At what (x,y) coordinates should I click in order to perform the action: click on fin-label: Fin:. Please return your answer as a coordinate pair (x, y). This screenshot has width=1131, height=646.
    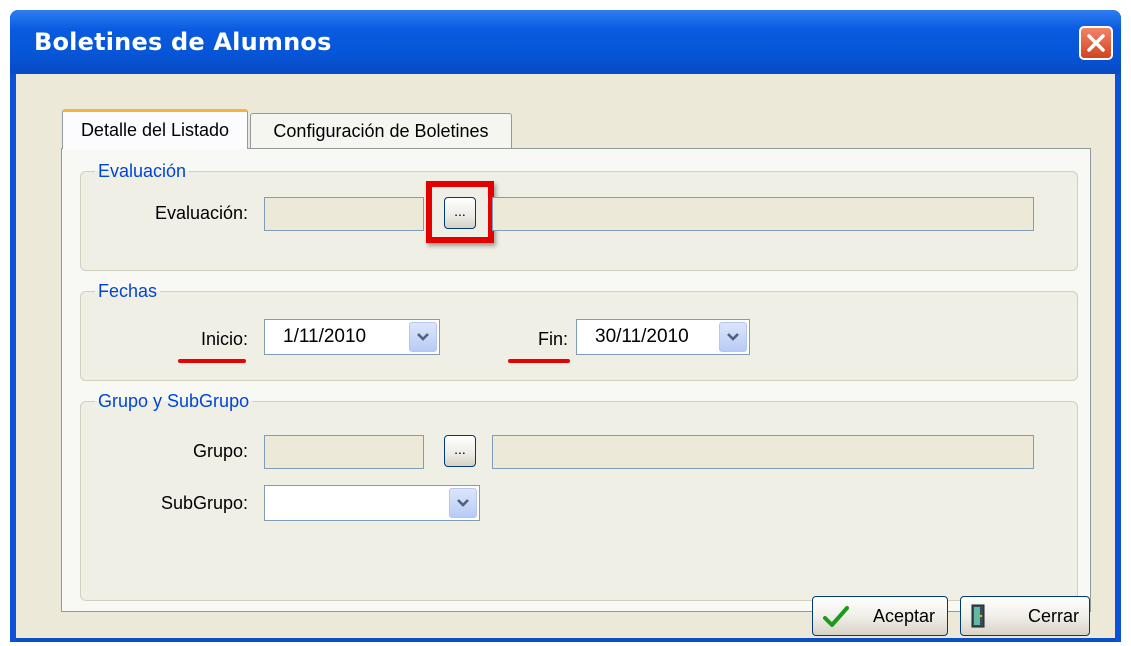
    Looking at the image, I should click on (552, 339).